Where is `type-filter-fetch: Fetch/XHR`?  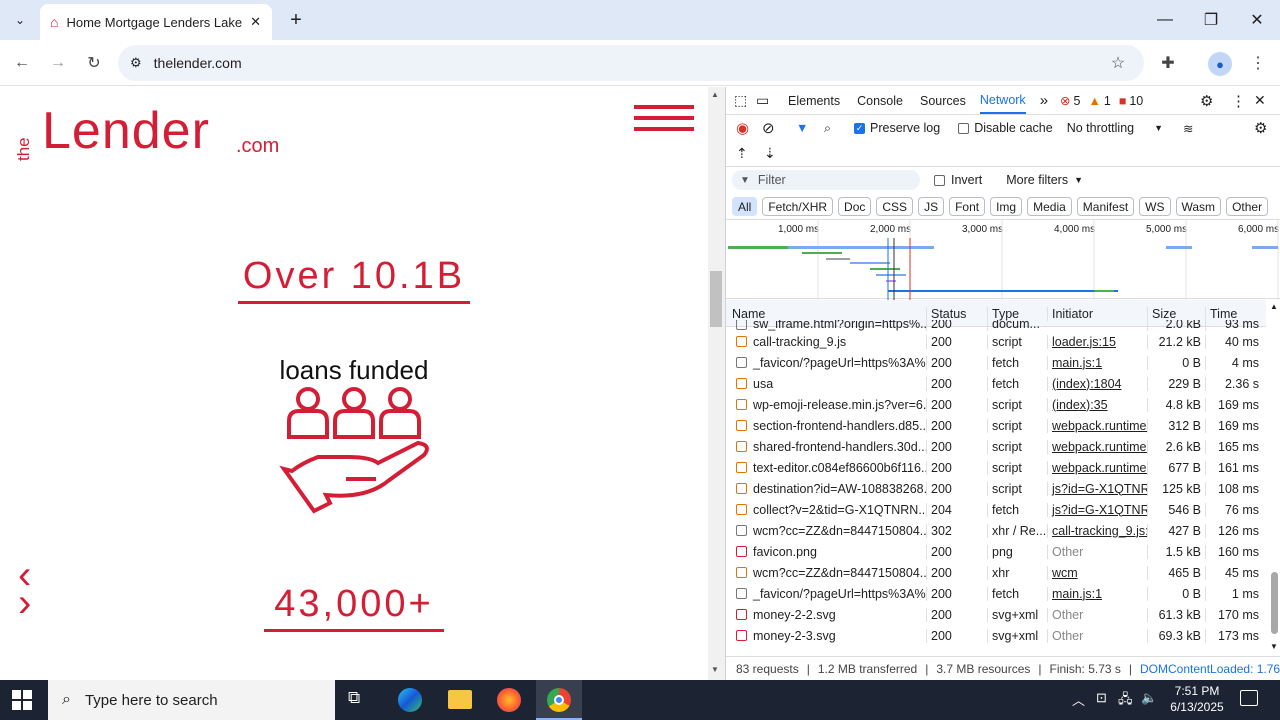
type-filter-fetch: Fetch/XHR is located at coordinates (798, 206).